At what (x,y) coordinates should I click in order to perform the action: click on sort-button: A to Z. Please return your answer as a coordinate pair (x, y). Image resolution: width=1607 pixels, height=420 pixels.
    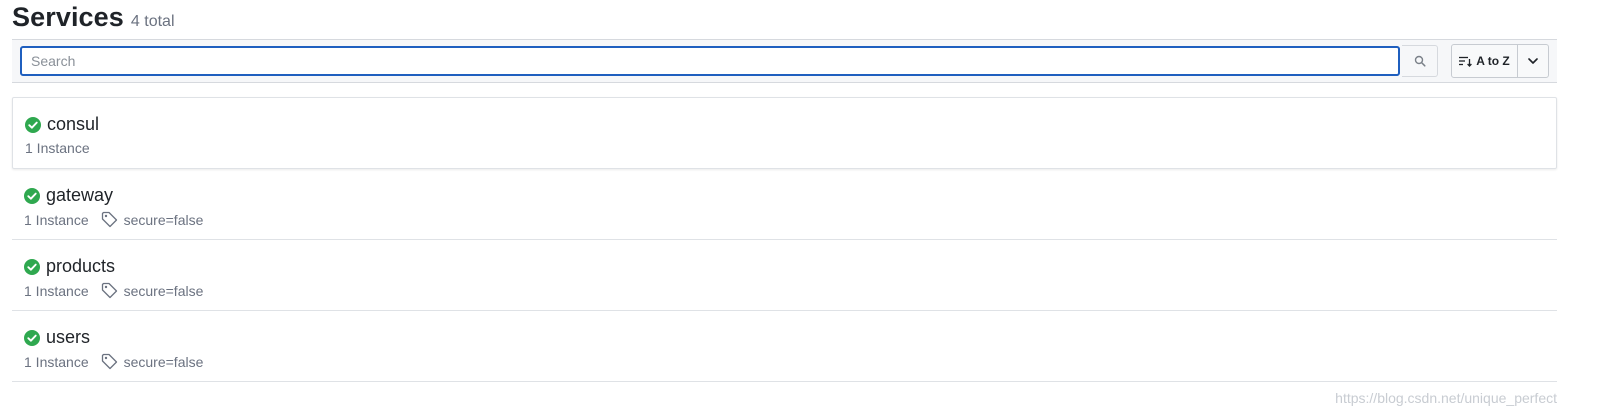
    Looking at the image, I should click on (1485, 61).